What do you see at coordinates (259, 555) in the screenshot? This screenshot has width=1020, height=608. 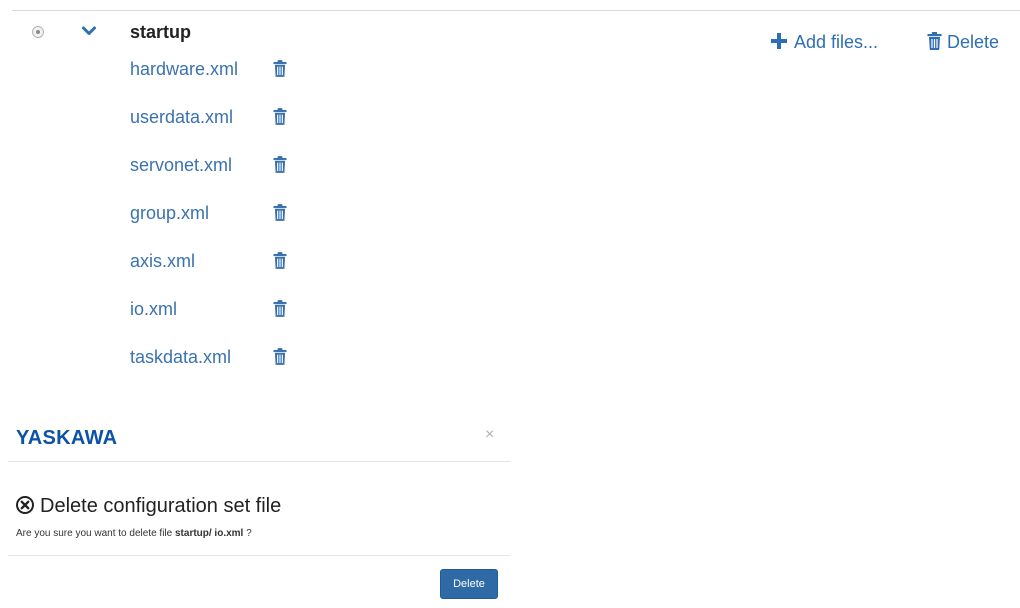 I see `modal-footer-divider` at bounding box center [259, 555].